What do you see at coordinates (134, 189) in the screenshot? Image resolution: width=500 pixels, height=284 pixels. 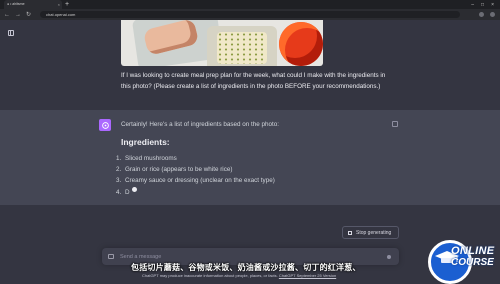 I see `typing-cursor` at bounding box center [134, 189].